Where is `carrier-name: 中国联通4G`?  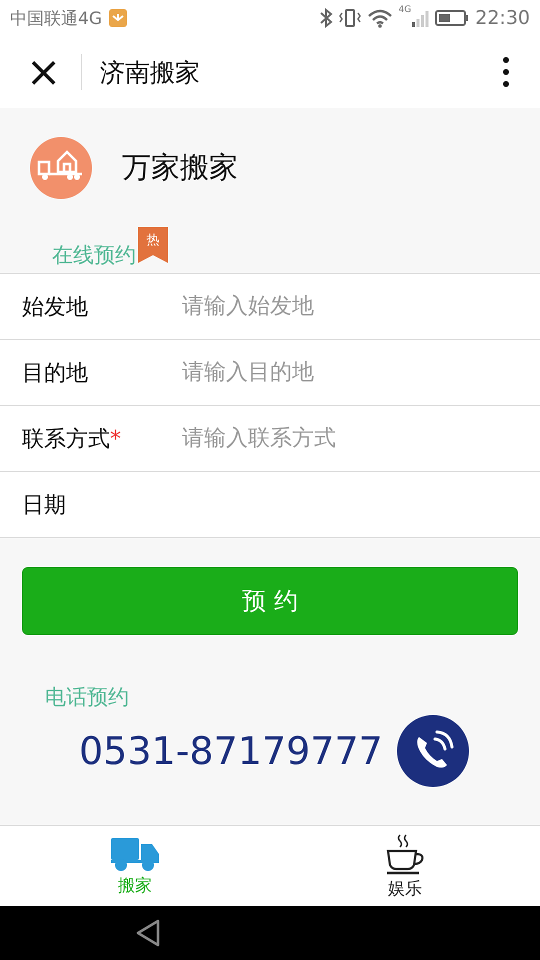 carrier-name: 中国联通4G is located at coordinates (56, 19).